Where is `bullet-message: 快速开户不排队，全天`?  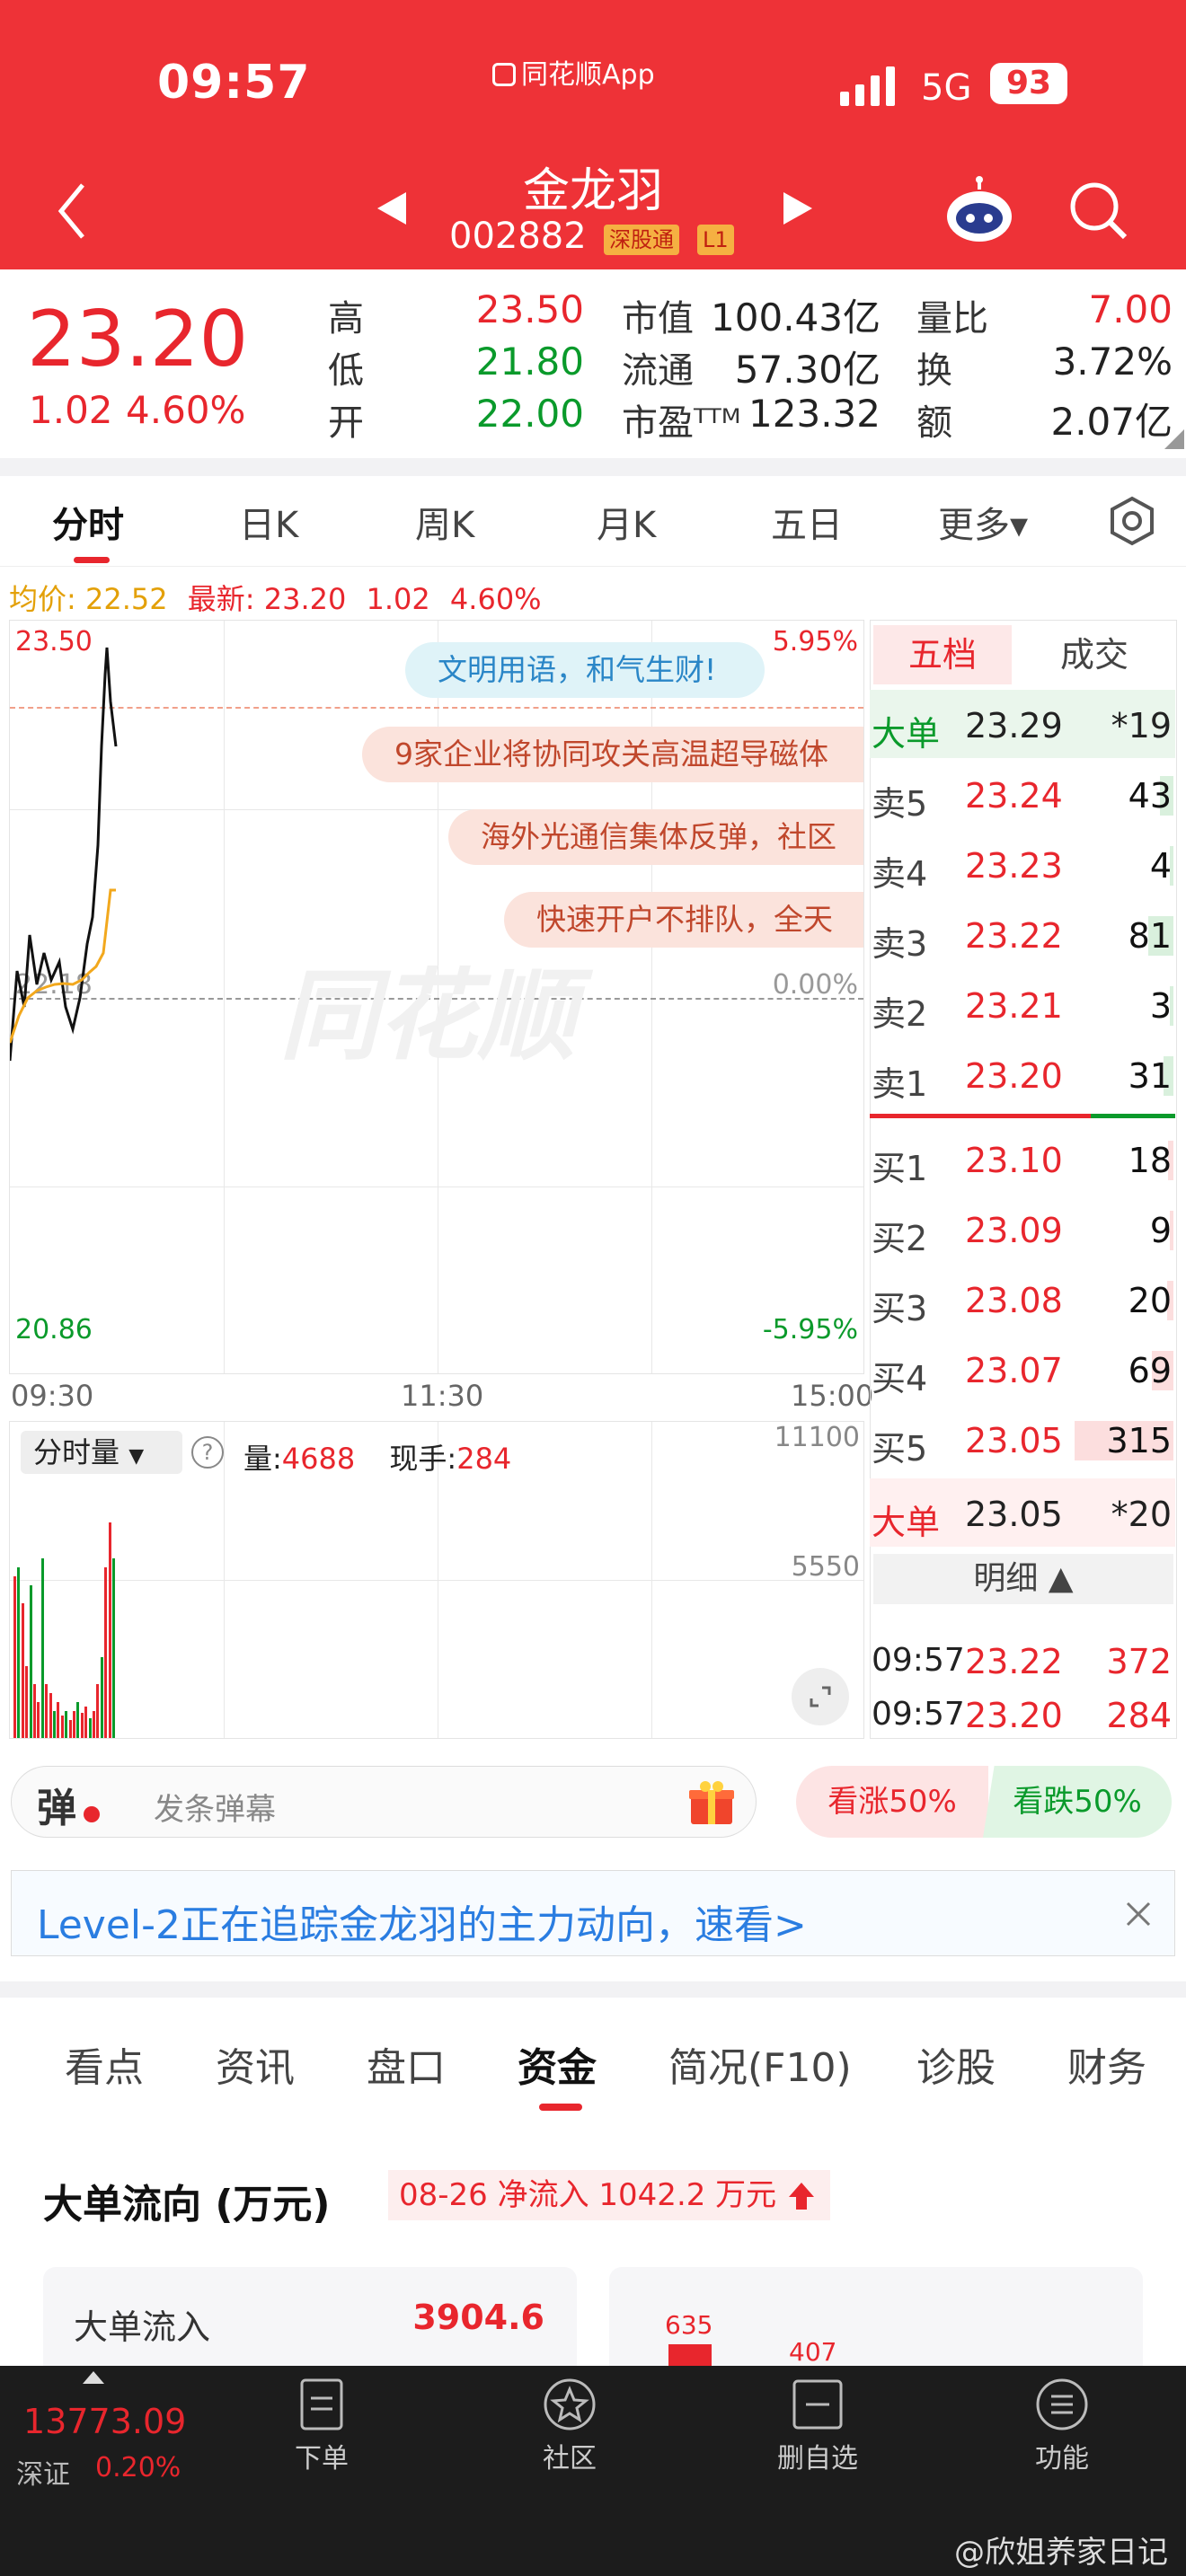 bullet-message: 快速开户不排队，全天 is located at coordinates (683, 920).